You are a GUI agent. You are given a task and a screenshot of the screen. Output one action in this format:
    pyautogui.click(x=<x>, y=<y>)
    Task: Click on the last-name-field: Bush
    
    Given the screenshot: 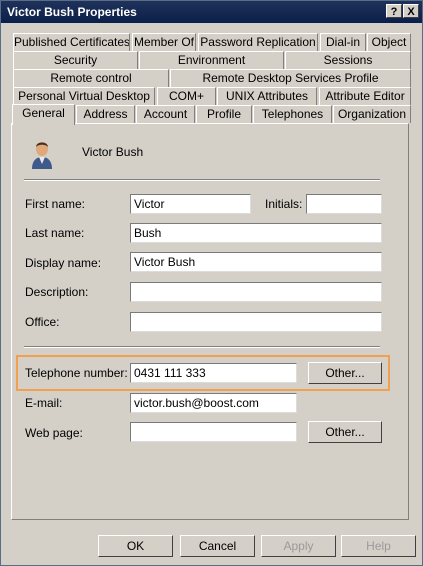 What is the action you would take?
    pyautogui.click(x=256, y=233)
    